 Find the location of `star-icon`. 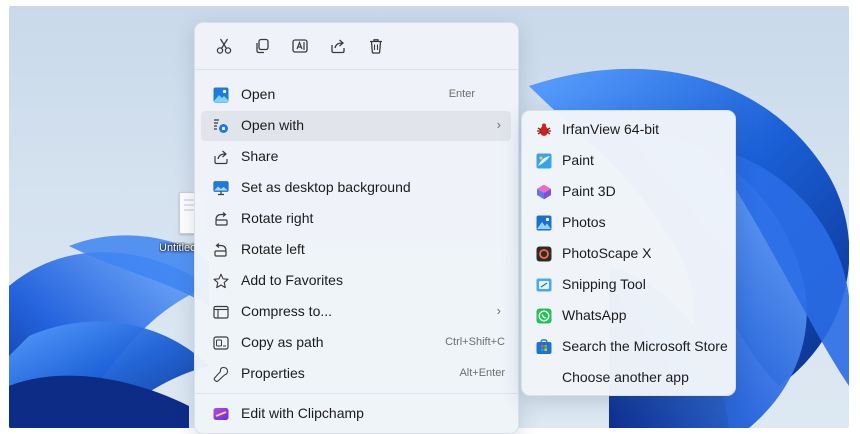

star-icon is located at coordinates (221, 281).